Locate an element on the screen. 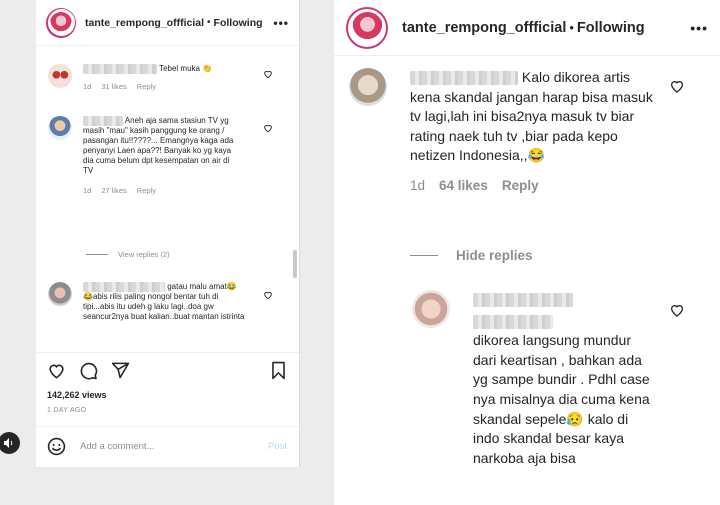 The height and width of the screenshot is (505, 720). share-icon is located at coordinates (120, 370).